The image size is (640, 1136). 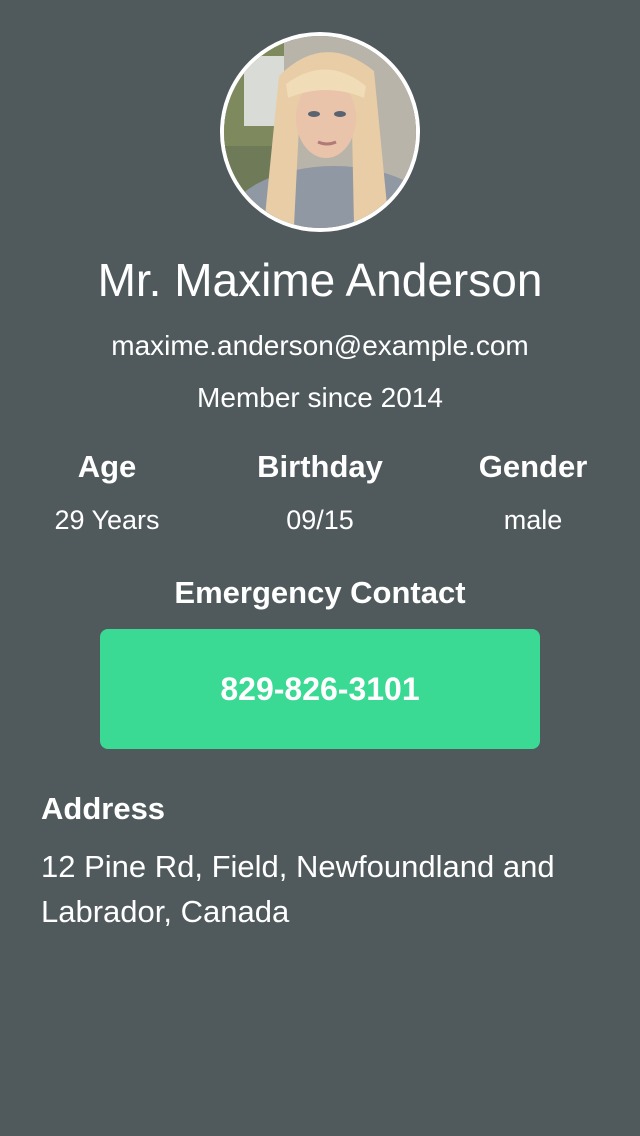 What do you see at coordinates (103, 808) in the screenshot?
I see `address-heading: Address` at bounding box center [103, 808].